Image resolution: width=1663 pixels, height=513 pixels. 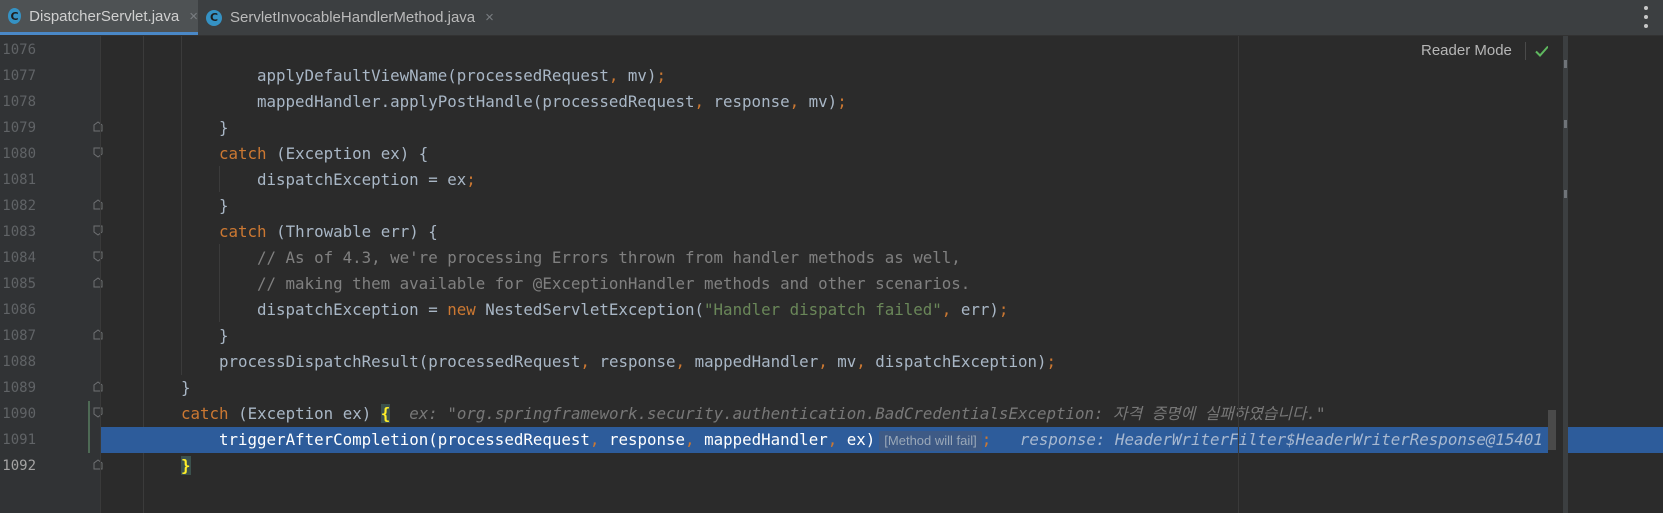 What do you see at coordinates (89, 427) in the screenshot?
I see `change-marker` at bounding box center [89, 427].